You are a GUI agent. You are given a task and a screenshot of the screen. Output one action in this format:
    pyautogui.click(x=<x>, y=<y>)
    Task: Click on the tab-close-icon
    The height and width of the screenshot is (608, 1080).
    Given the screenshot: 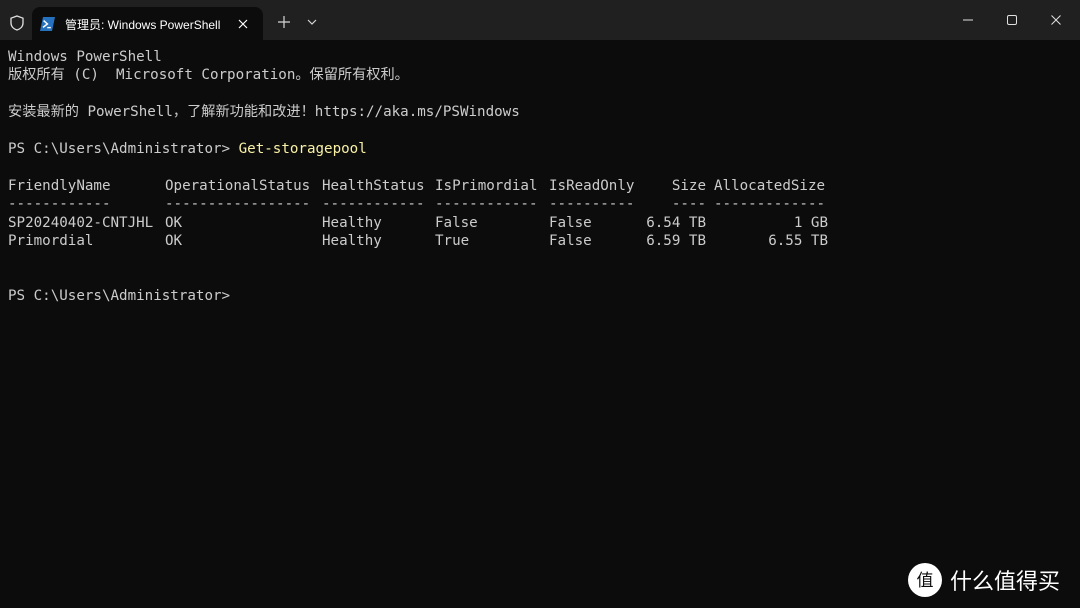 What is the action you would take?
    pyautogui.click(x=243, y=24)
    